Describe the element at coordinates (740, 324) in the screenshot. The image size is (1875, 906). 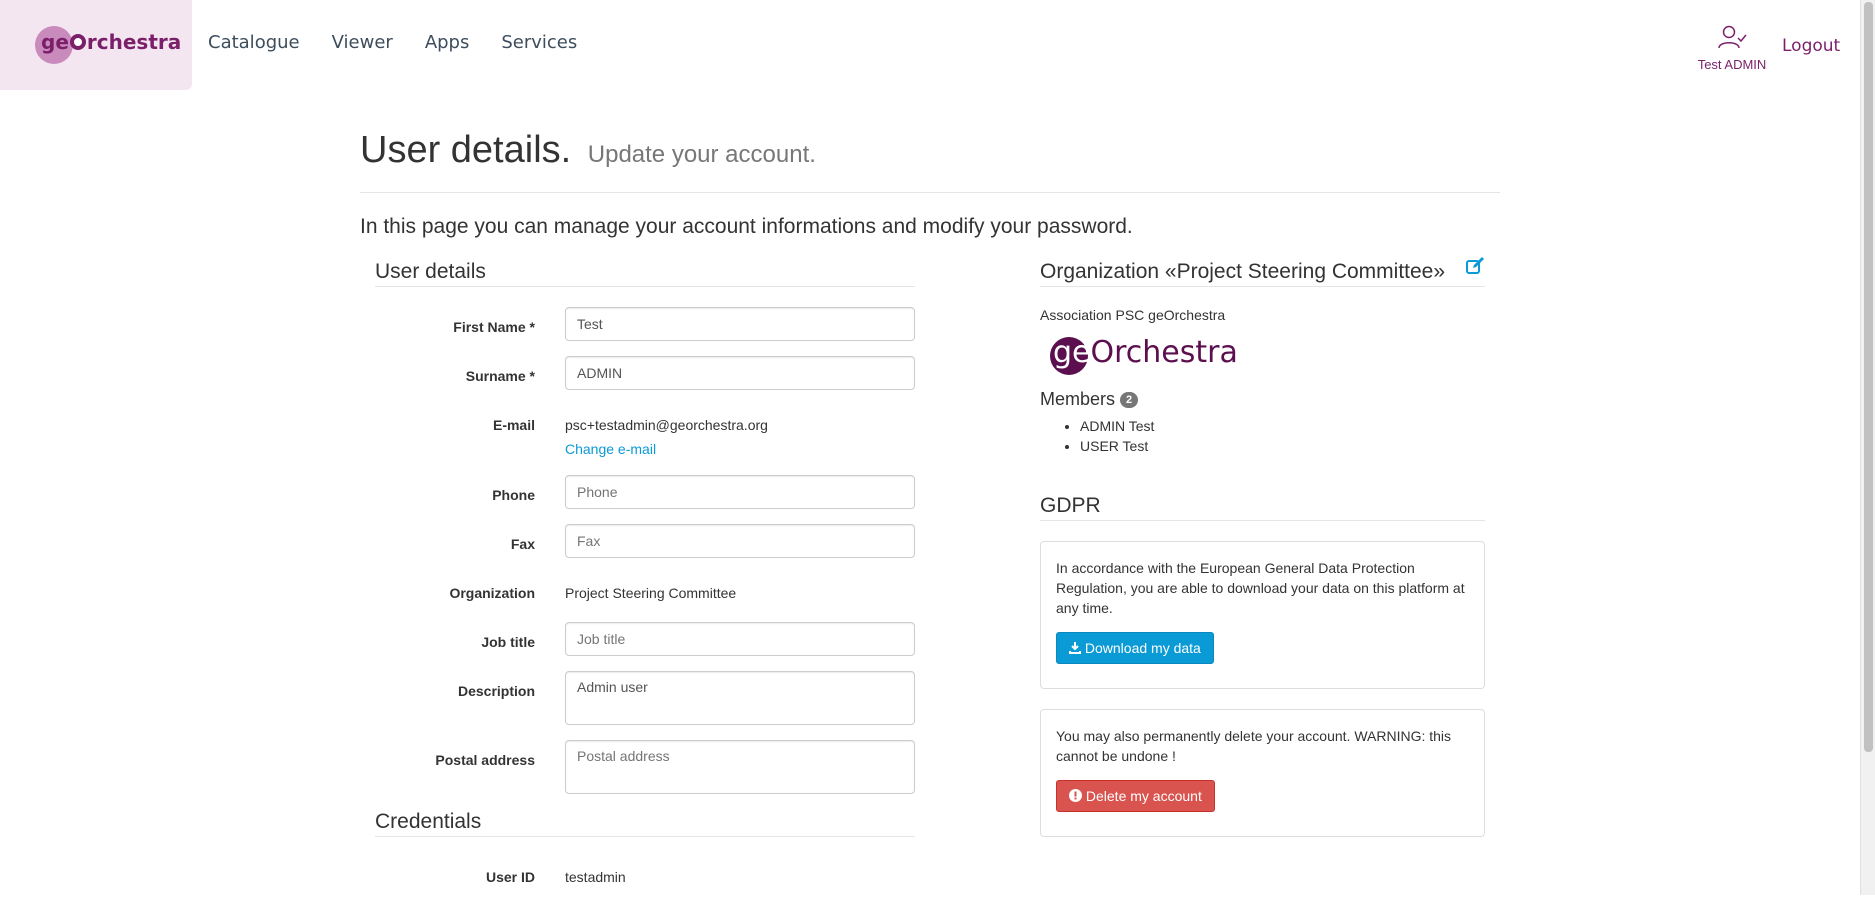
I see `first-name-input` at that location.